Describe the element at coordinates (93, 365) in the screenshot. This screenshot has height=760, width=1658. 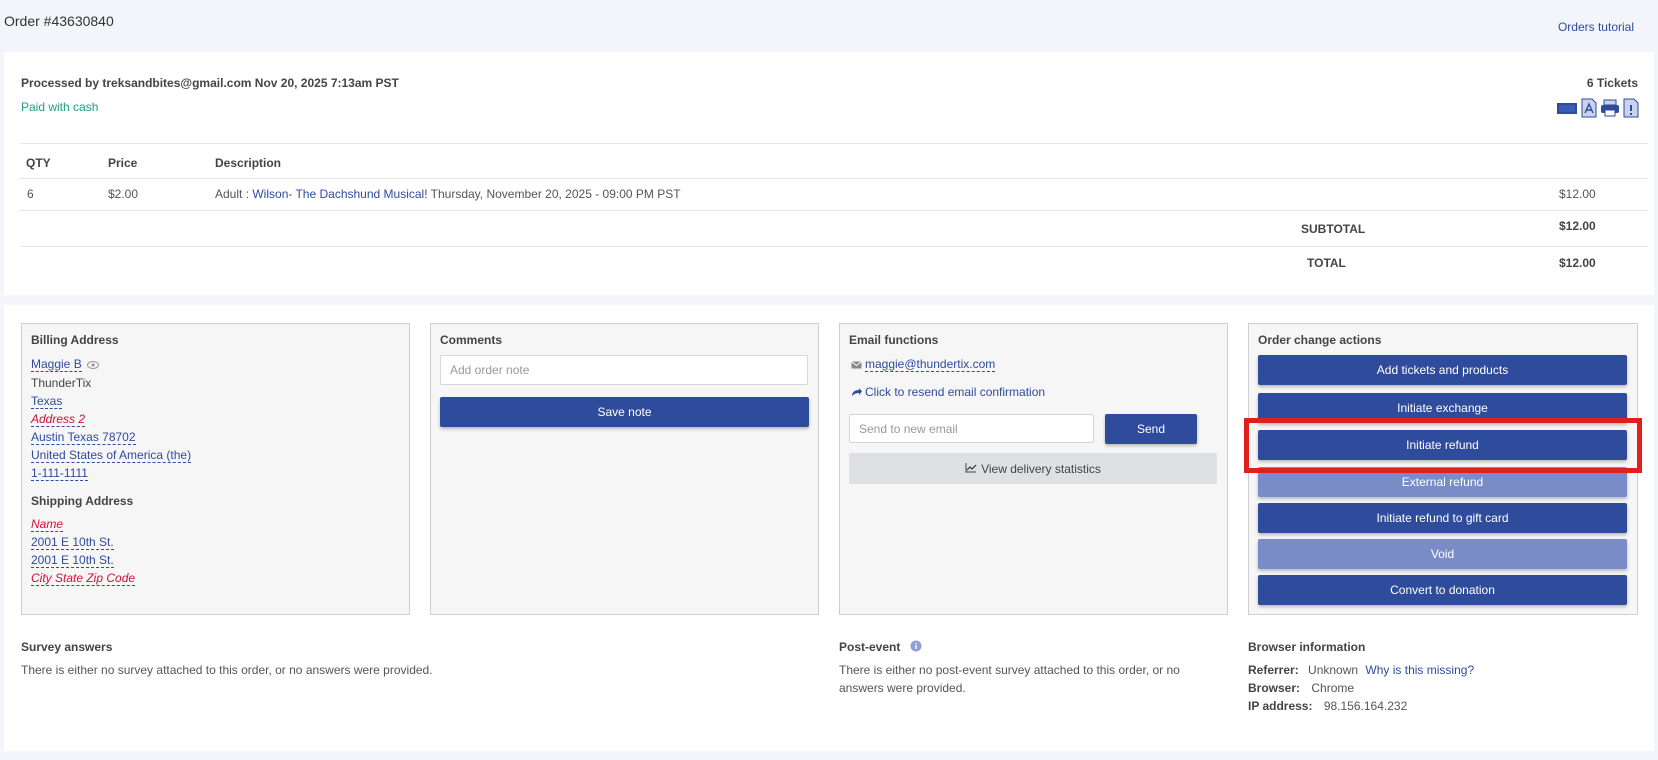
I see `eye-icon` at that location.